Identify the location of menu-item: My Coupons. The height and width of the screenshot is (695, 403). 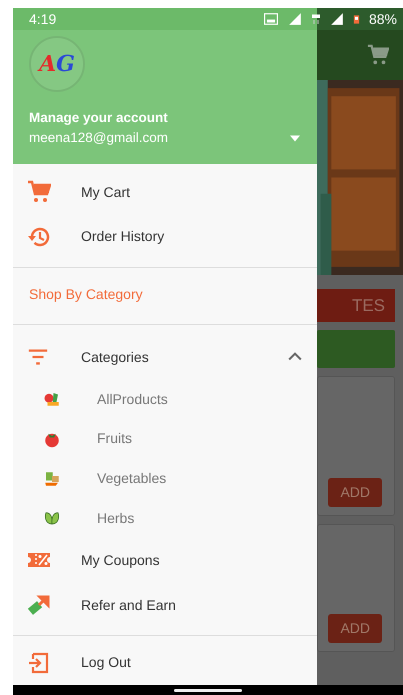
(165, 560).